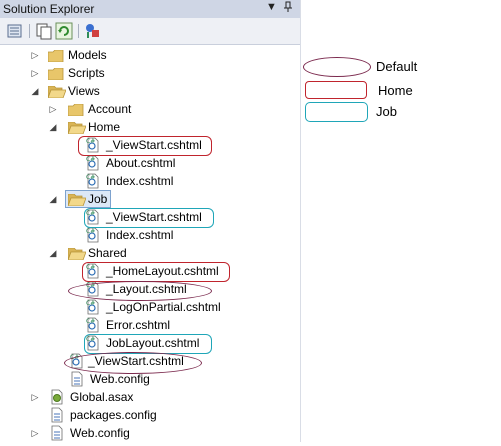 Image resolution: width=501 pixels, height=446 pixels. I want to click on tree-item-label: Shared, so click(107, 253).